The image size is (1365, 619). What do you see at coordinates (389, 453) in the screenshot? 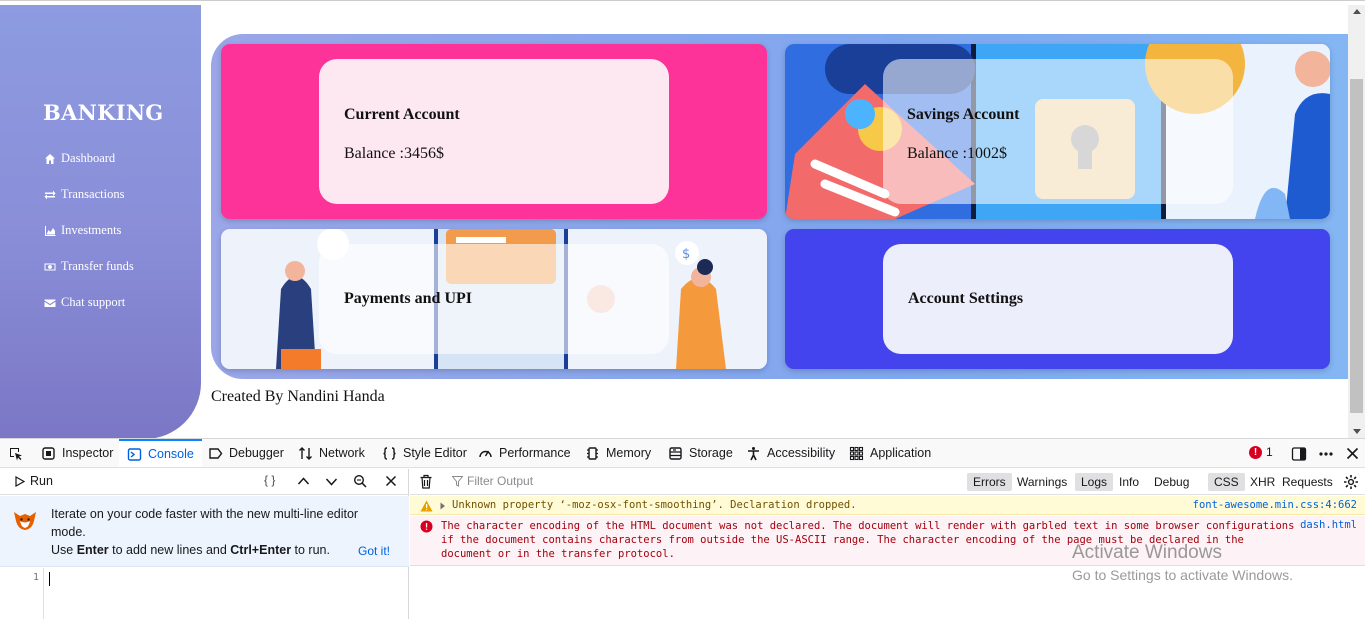
I see `style-editor-icon` at bounding box center [389, 453].